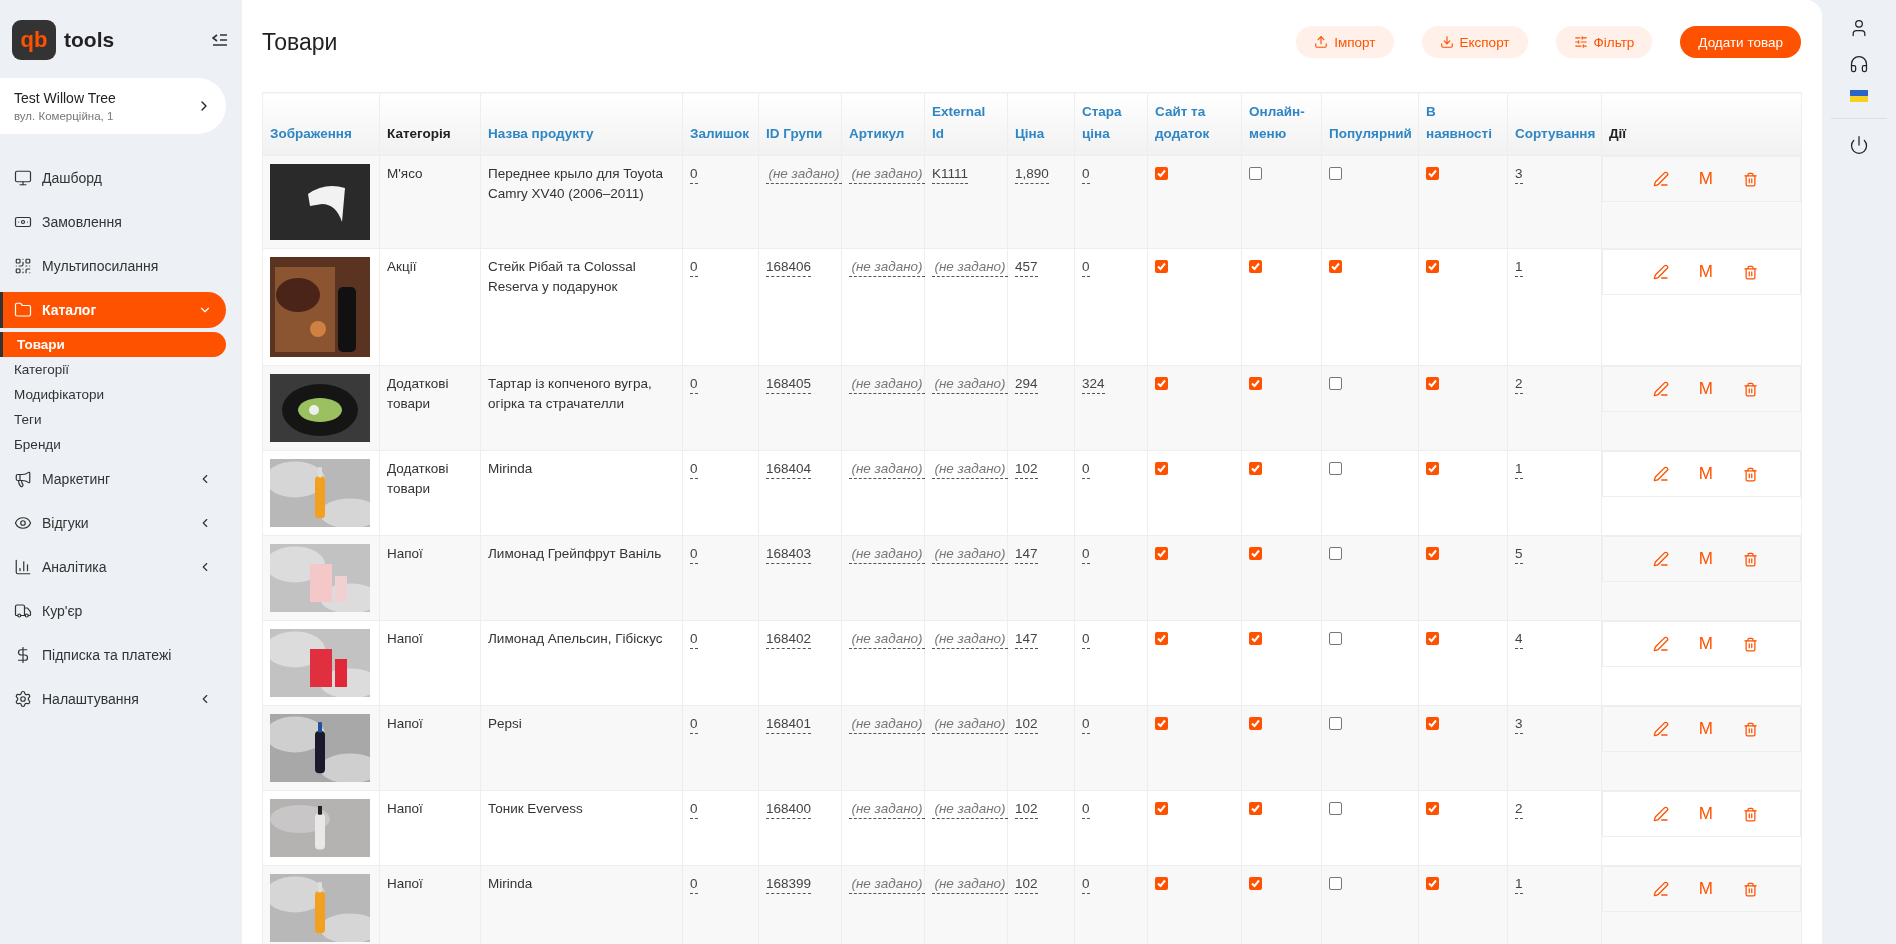 Image resolution: width=1896 pixels, height=944 pixels. What do you see at coordinates (1032, 174) in the screenshot?
I see `editable-value: 1,890` at bounding box center [1032, 174].